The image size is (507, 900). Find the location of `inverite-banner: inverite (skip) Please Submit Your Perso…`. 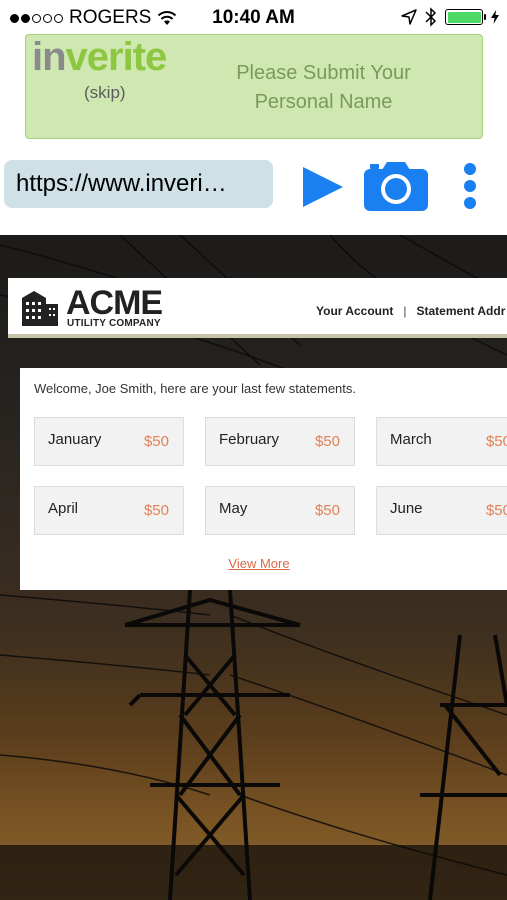

inverite-banner: inverite (skip) Please Submit Your Perso… is located at coordinates (254, 86).